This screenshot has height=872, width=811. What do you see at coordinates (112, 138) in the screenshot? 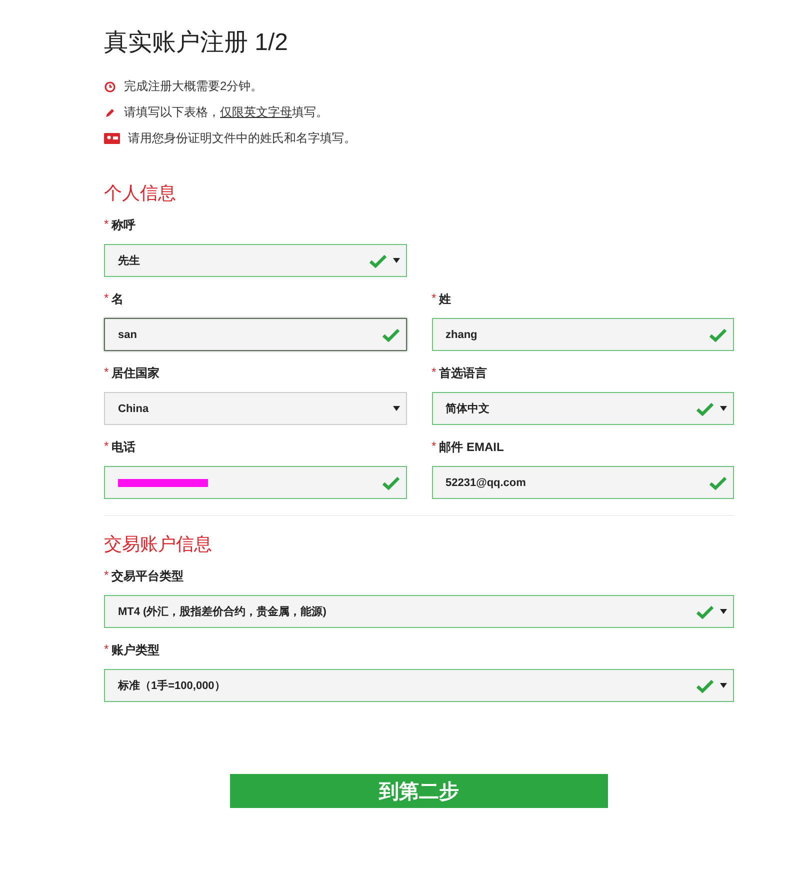
I see `id-card-icon` at bounding box center [112, 138].